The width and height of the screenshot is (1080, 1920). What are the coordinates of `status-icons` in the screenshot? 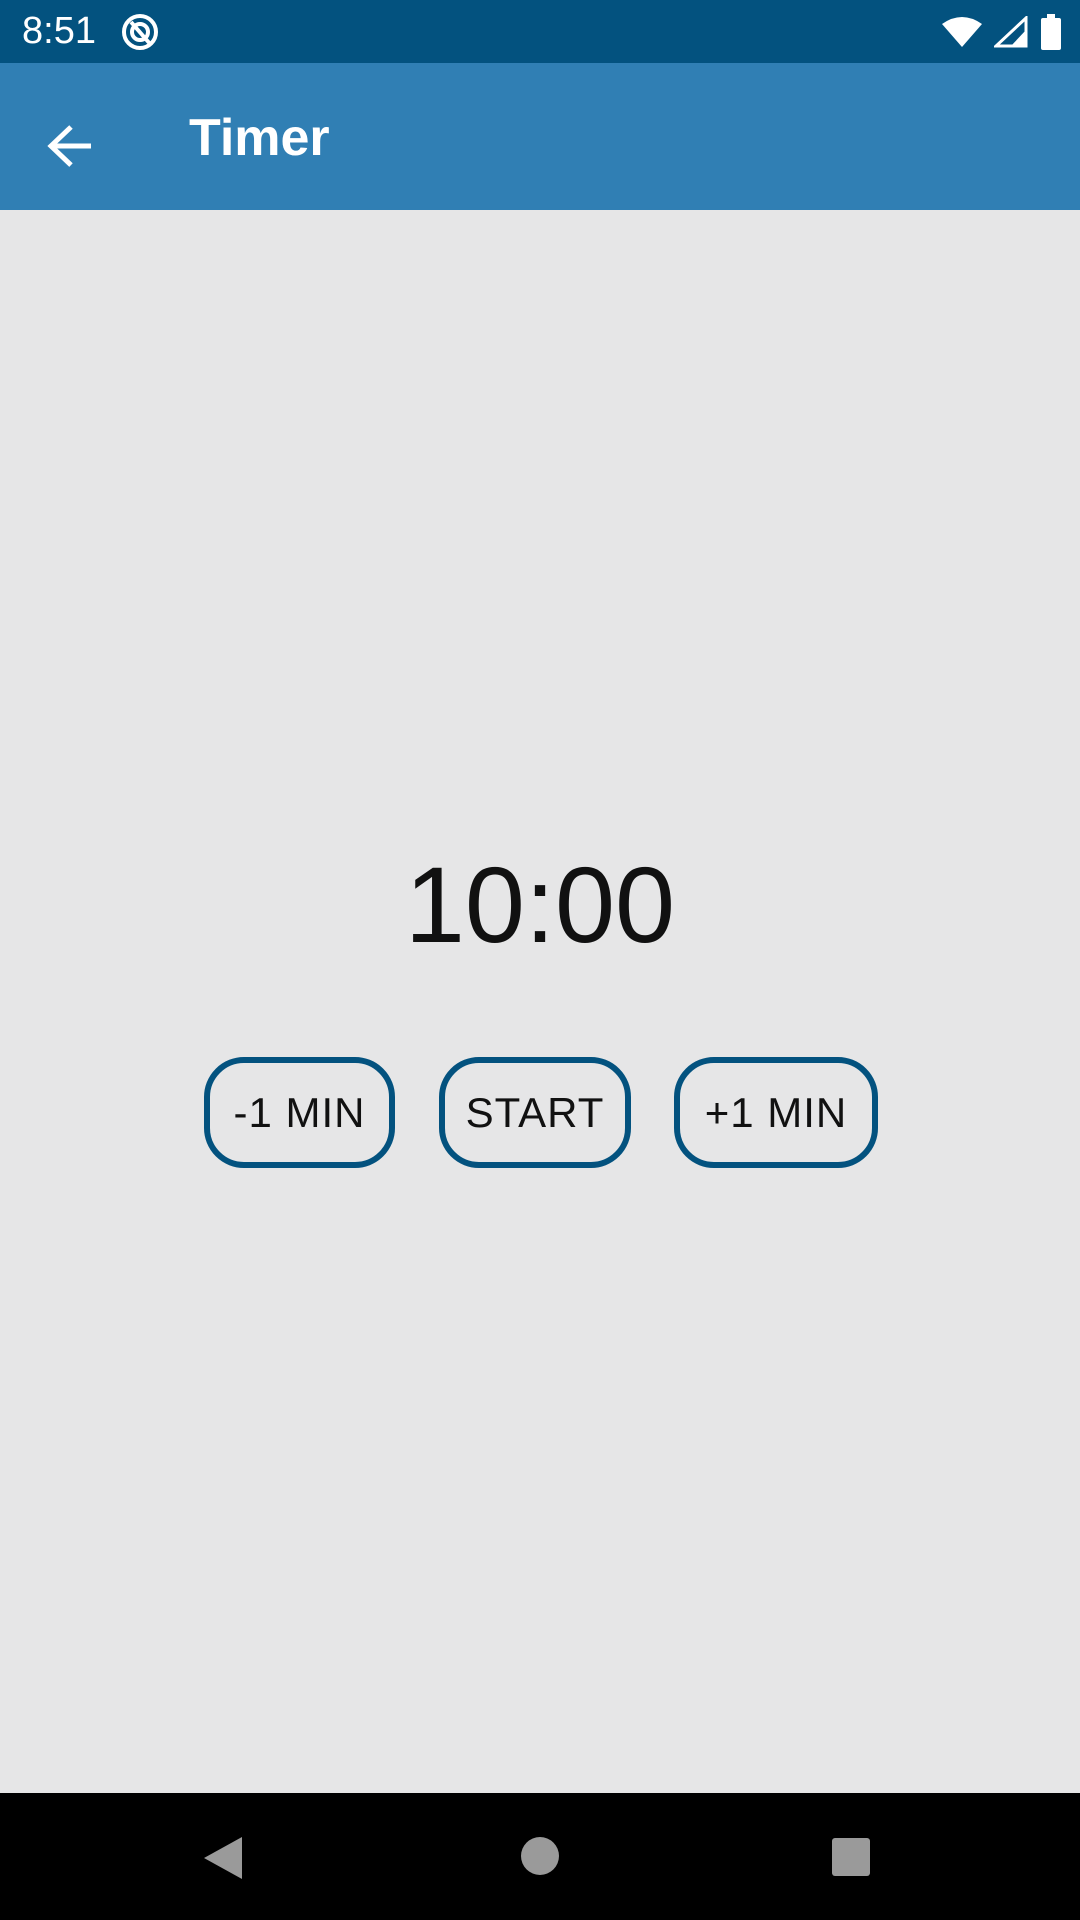 It's located at (1002, 32).